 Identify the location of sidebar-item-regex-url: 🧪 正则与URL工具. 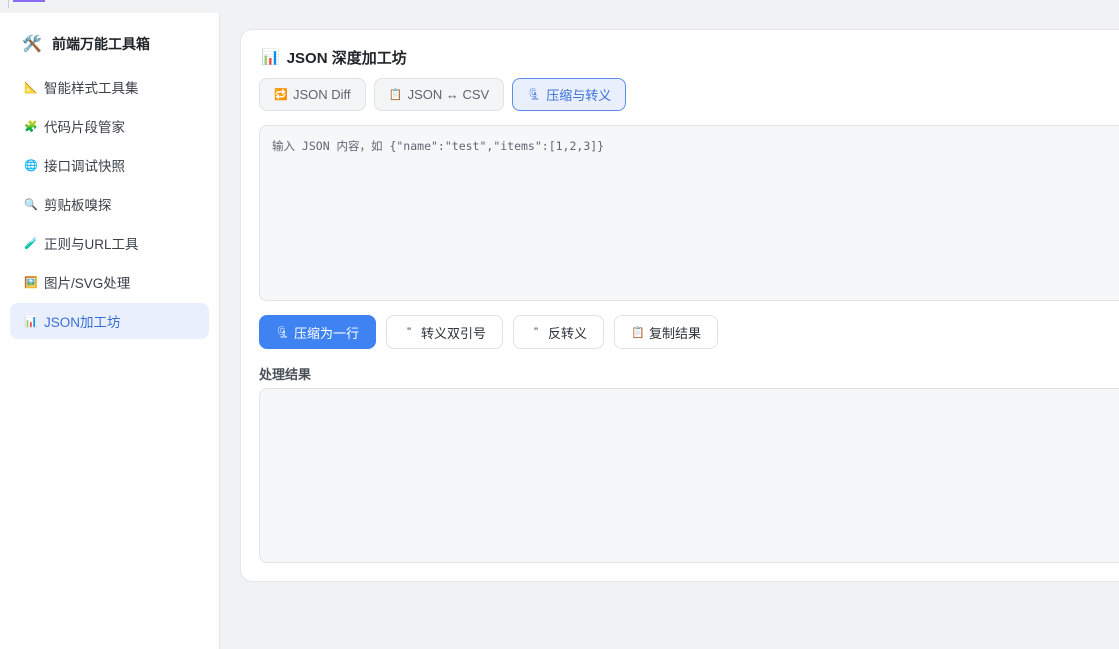
(109, 243).